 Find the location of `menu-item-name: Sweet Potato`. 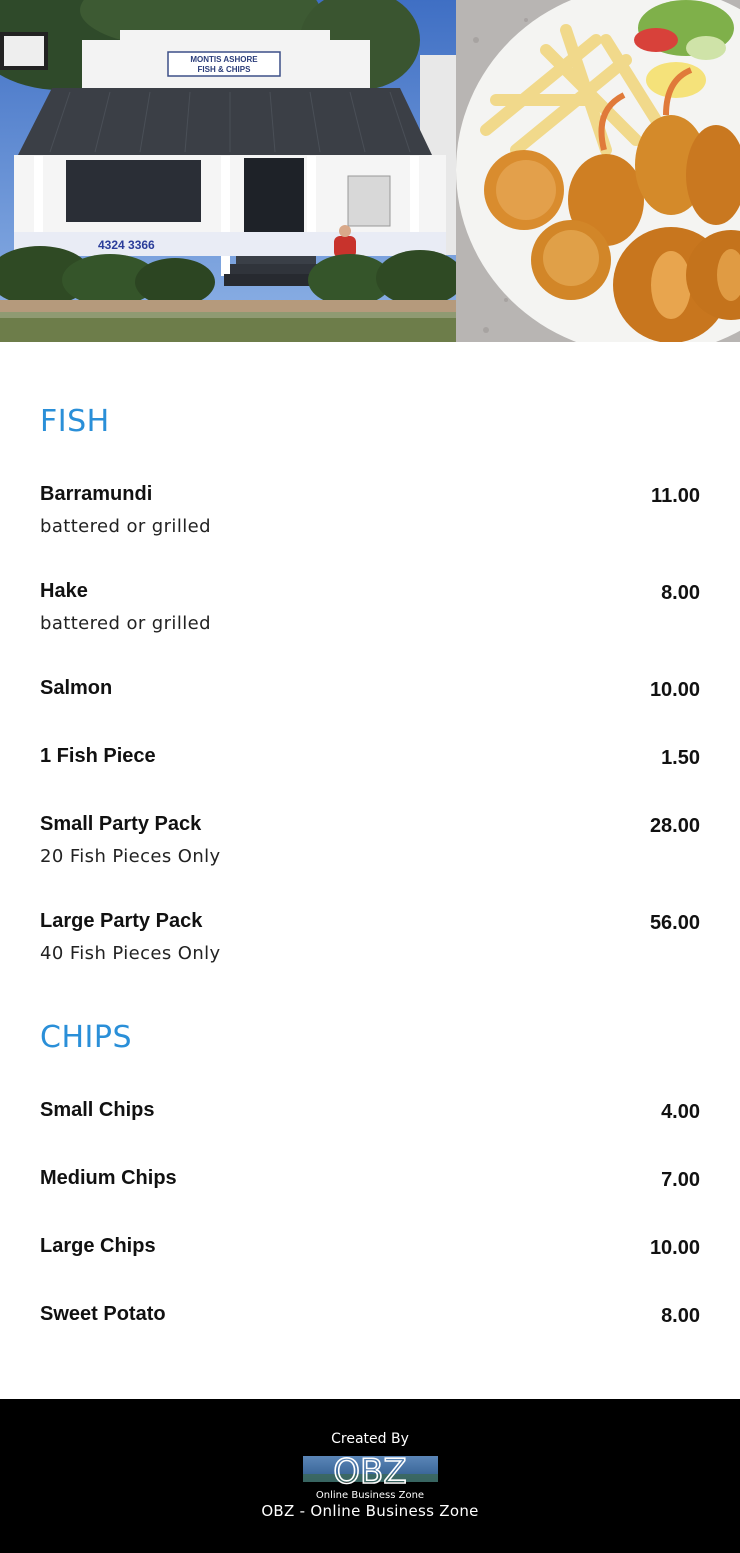

menu-item-name: Sweet Potato is located at coordinates (103, 1314).